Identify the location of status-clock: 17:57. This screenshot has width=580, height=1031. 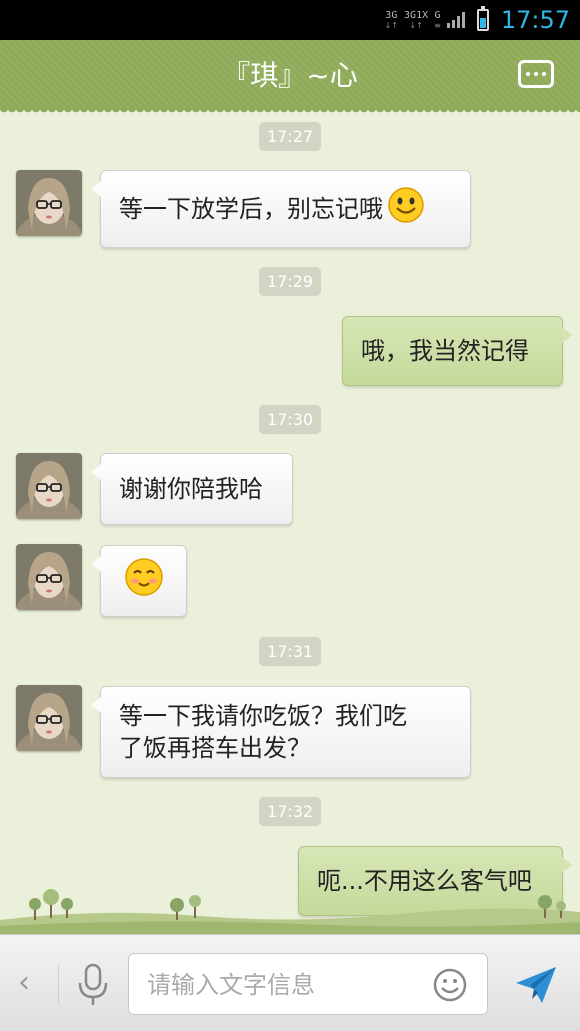
(535, 20).